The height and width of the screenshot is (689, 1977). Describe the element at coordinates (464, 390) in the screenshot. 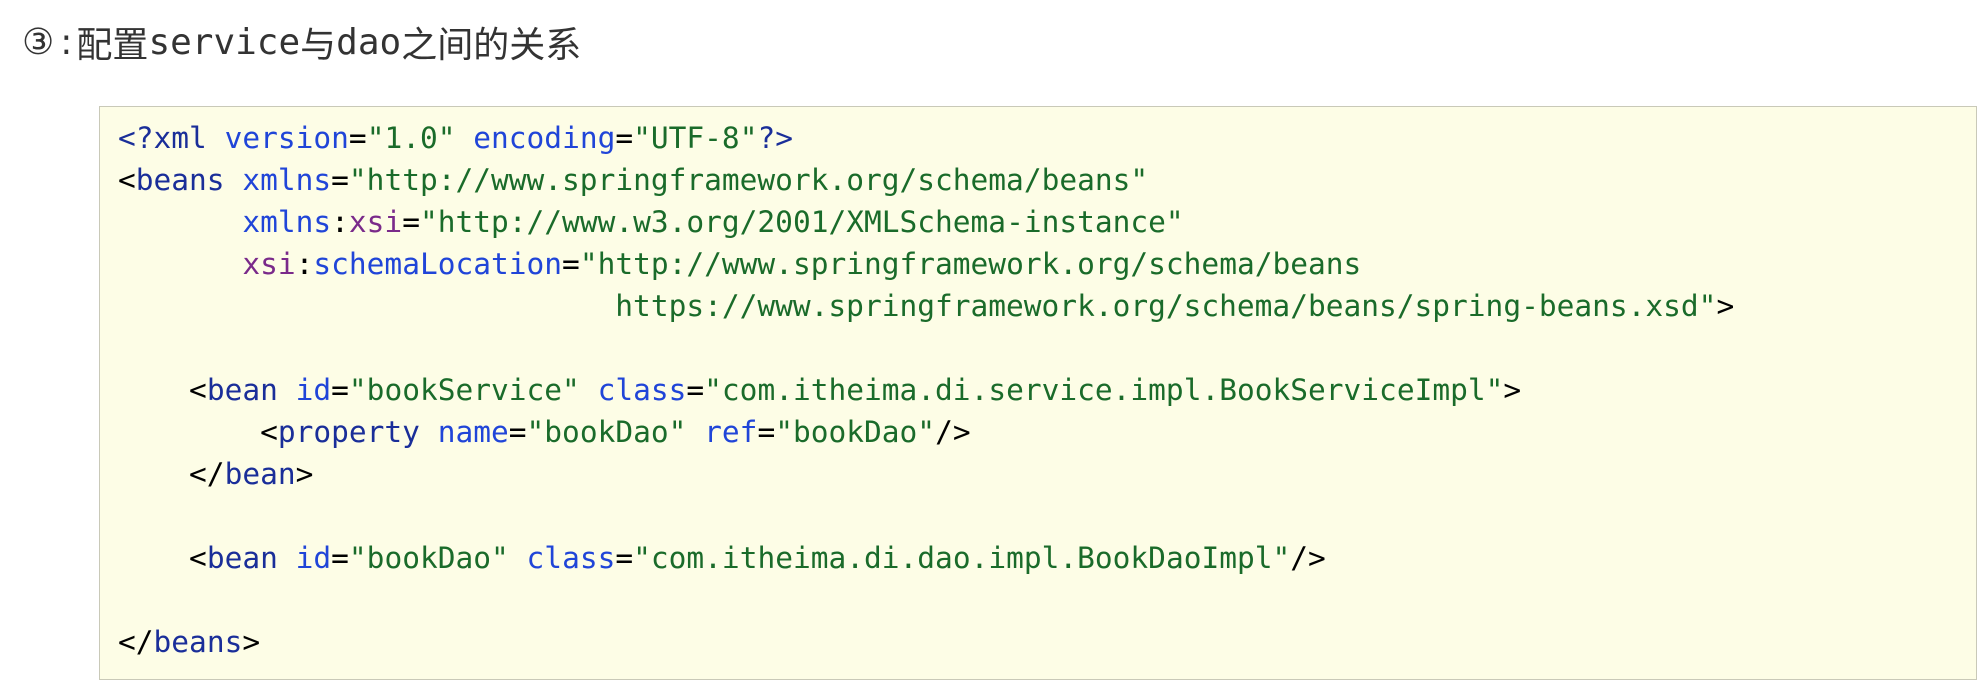

I see `code-token: "bookService"` at that location.